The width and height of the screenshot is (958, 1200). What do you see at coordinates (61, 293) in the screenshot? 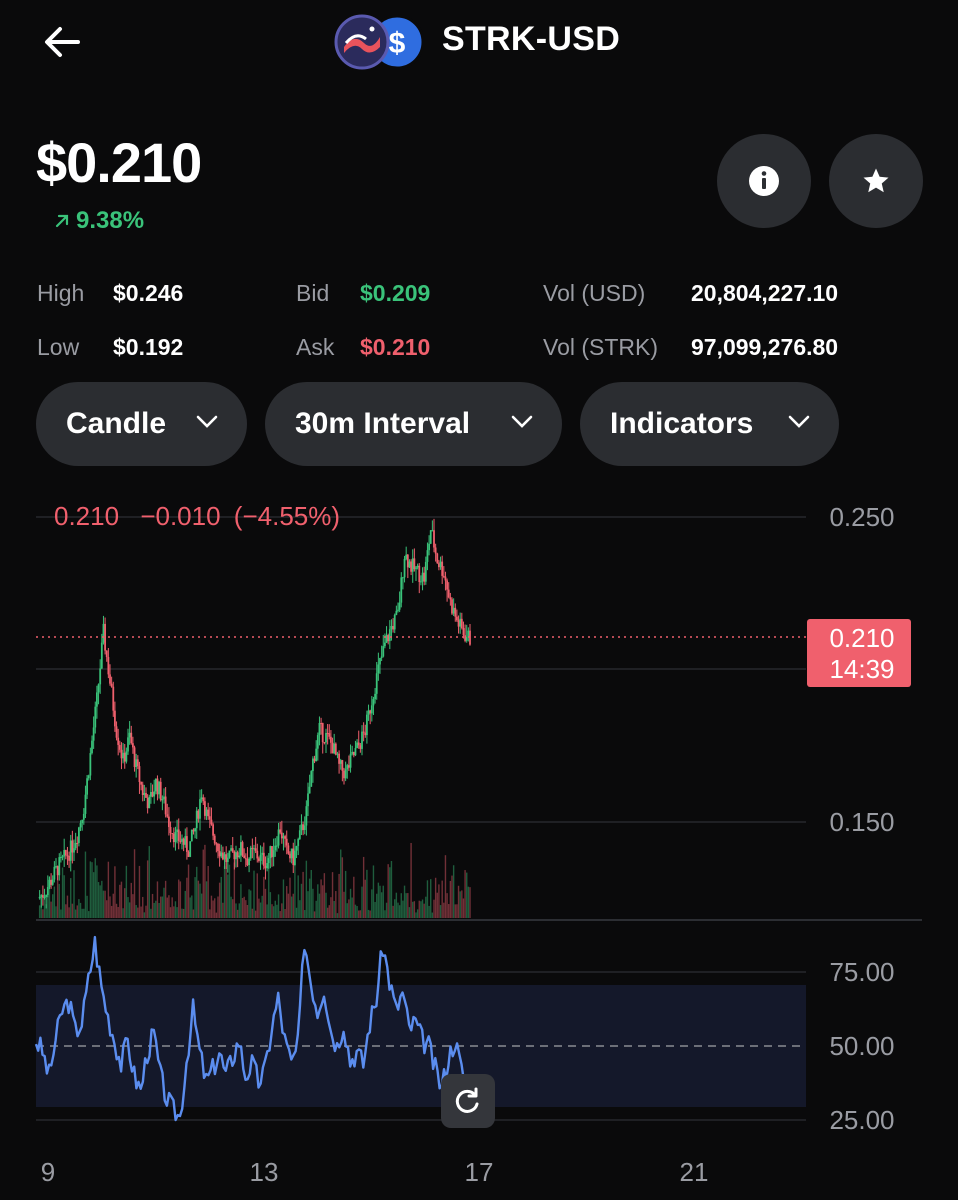
I see `high-label: High` at bounding box center [61, 293].